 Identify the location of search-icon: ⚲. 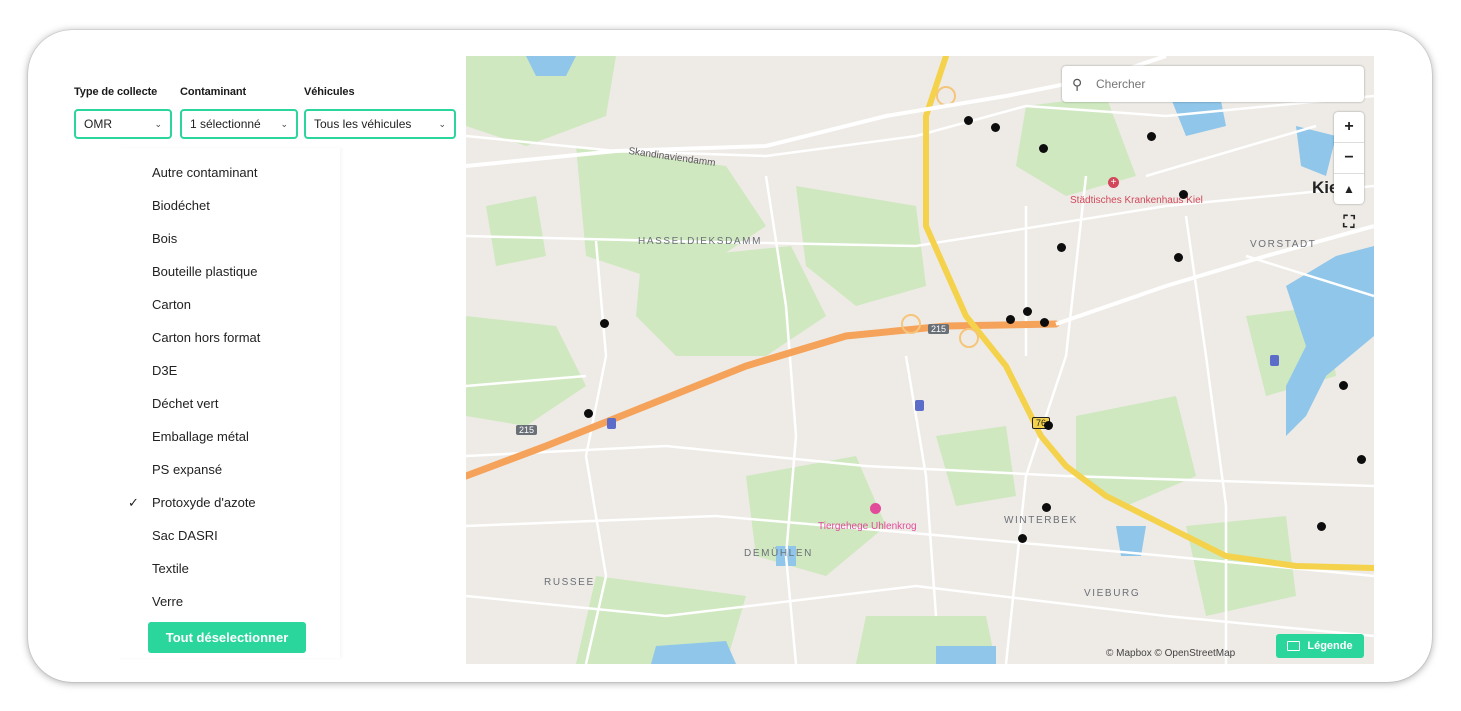
(1077, 83).